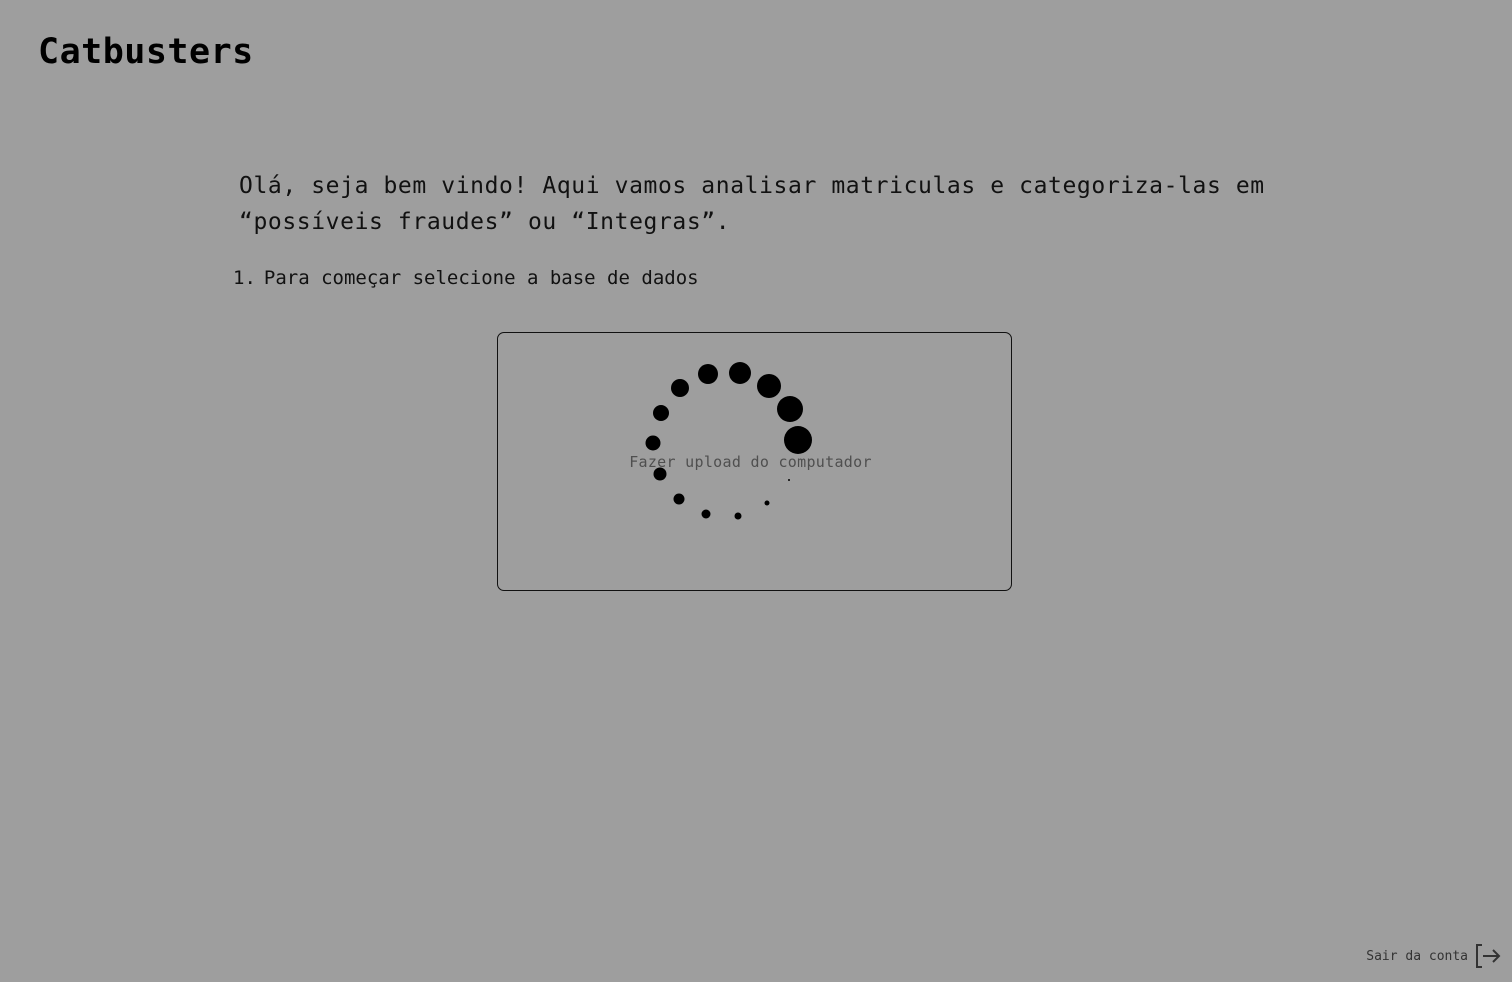 The height and width of the screenshot is (982, 1512). I want to click on upload-dropzone: Fazer upload do computador, so click(754, 461).